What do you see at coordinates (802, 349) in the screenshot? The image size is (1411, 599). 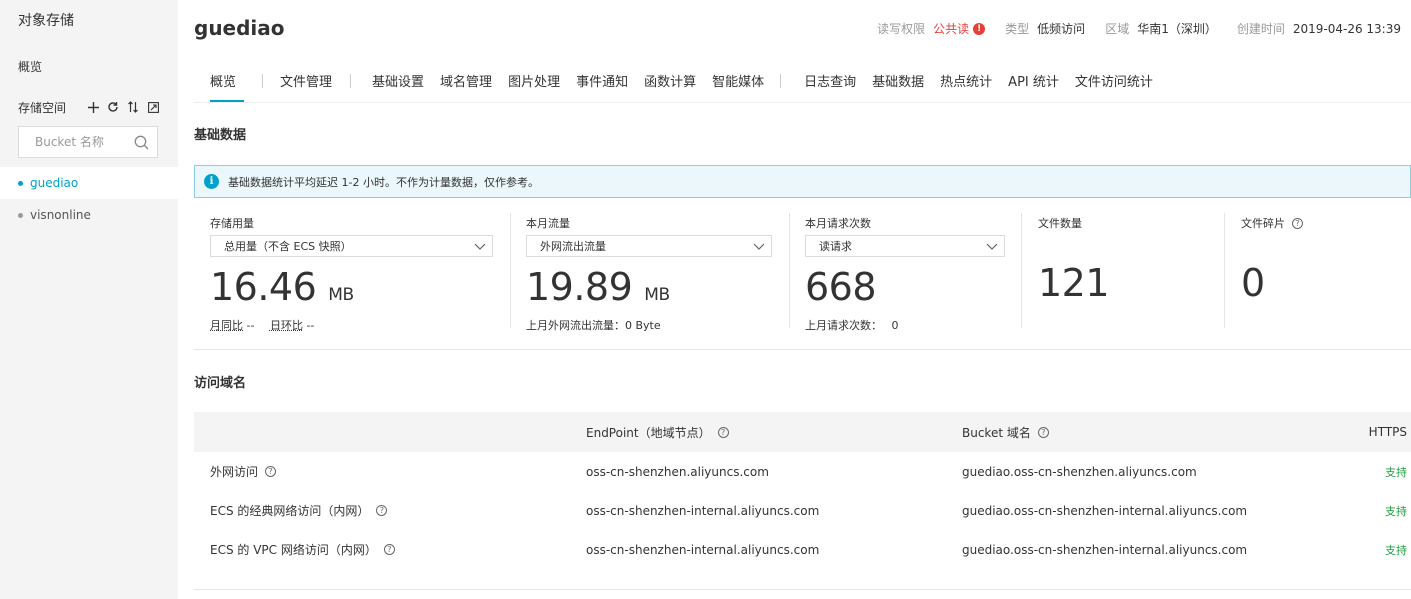 I see `section-divider` at bounding box center [802, 349].